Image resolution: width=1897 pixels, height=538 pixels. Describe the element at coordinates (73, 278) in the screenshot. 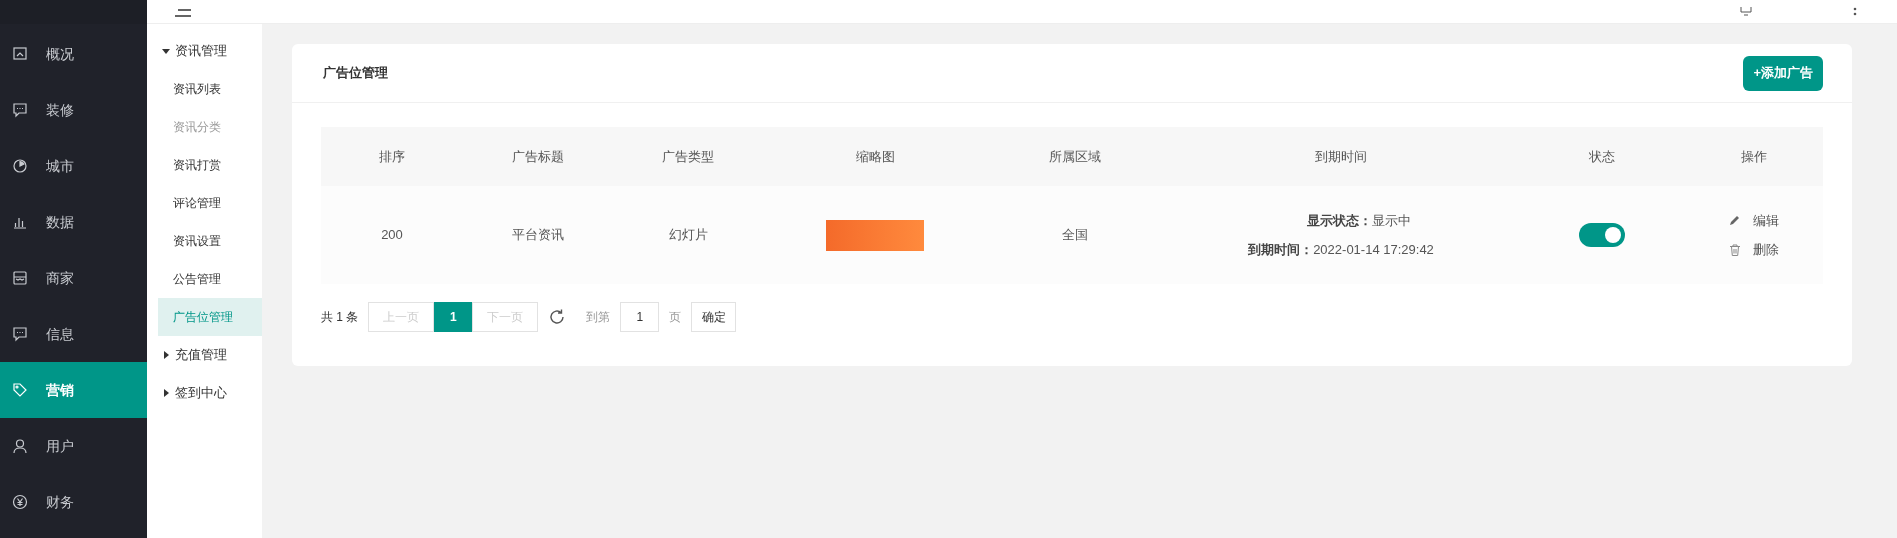

I see `sidebar-item: 商家` at that location.